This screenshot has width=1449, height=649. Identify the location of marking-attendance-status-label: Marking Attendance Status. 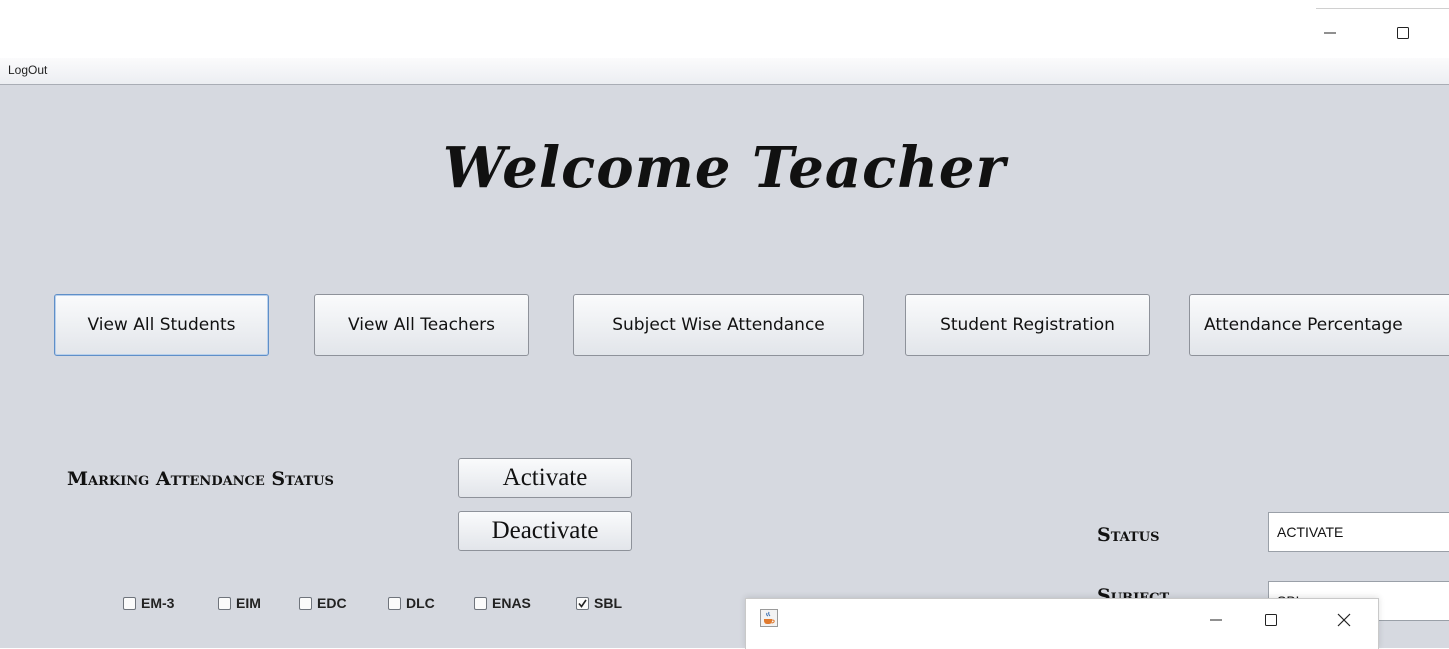
(200, 479).